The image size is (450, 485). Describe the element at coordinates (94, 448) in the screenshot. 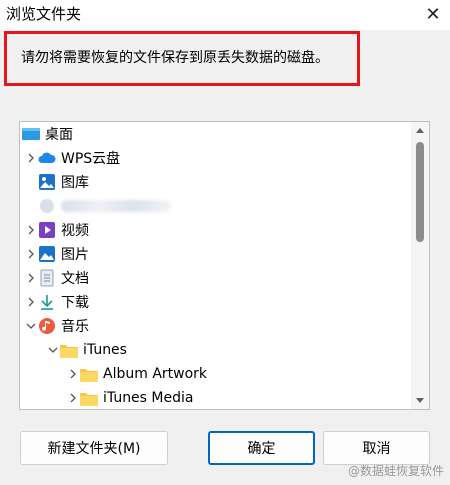

I see `new-folder-button: 新建文件夹(M)` at that location.